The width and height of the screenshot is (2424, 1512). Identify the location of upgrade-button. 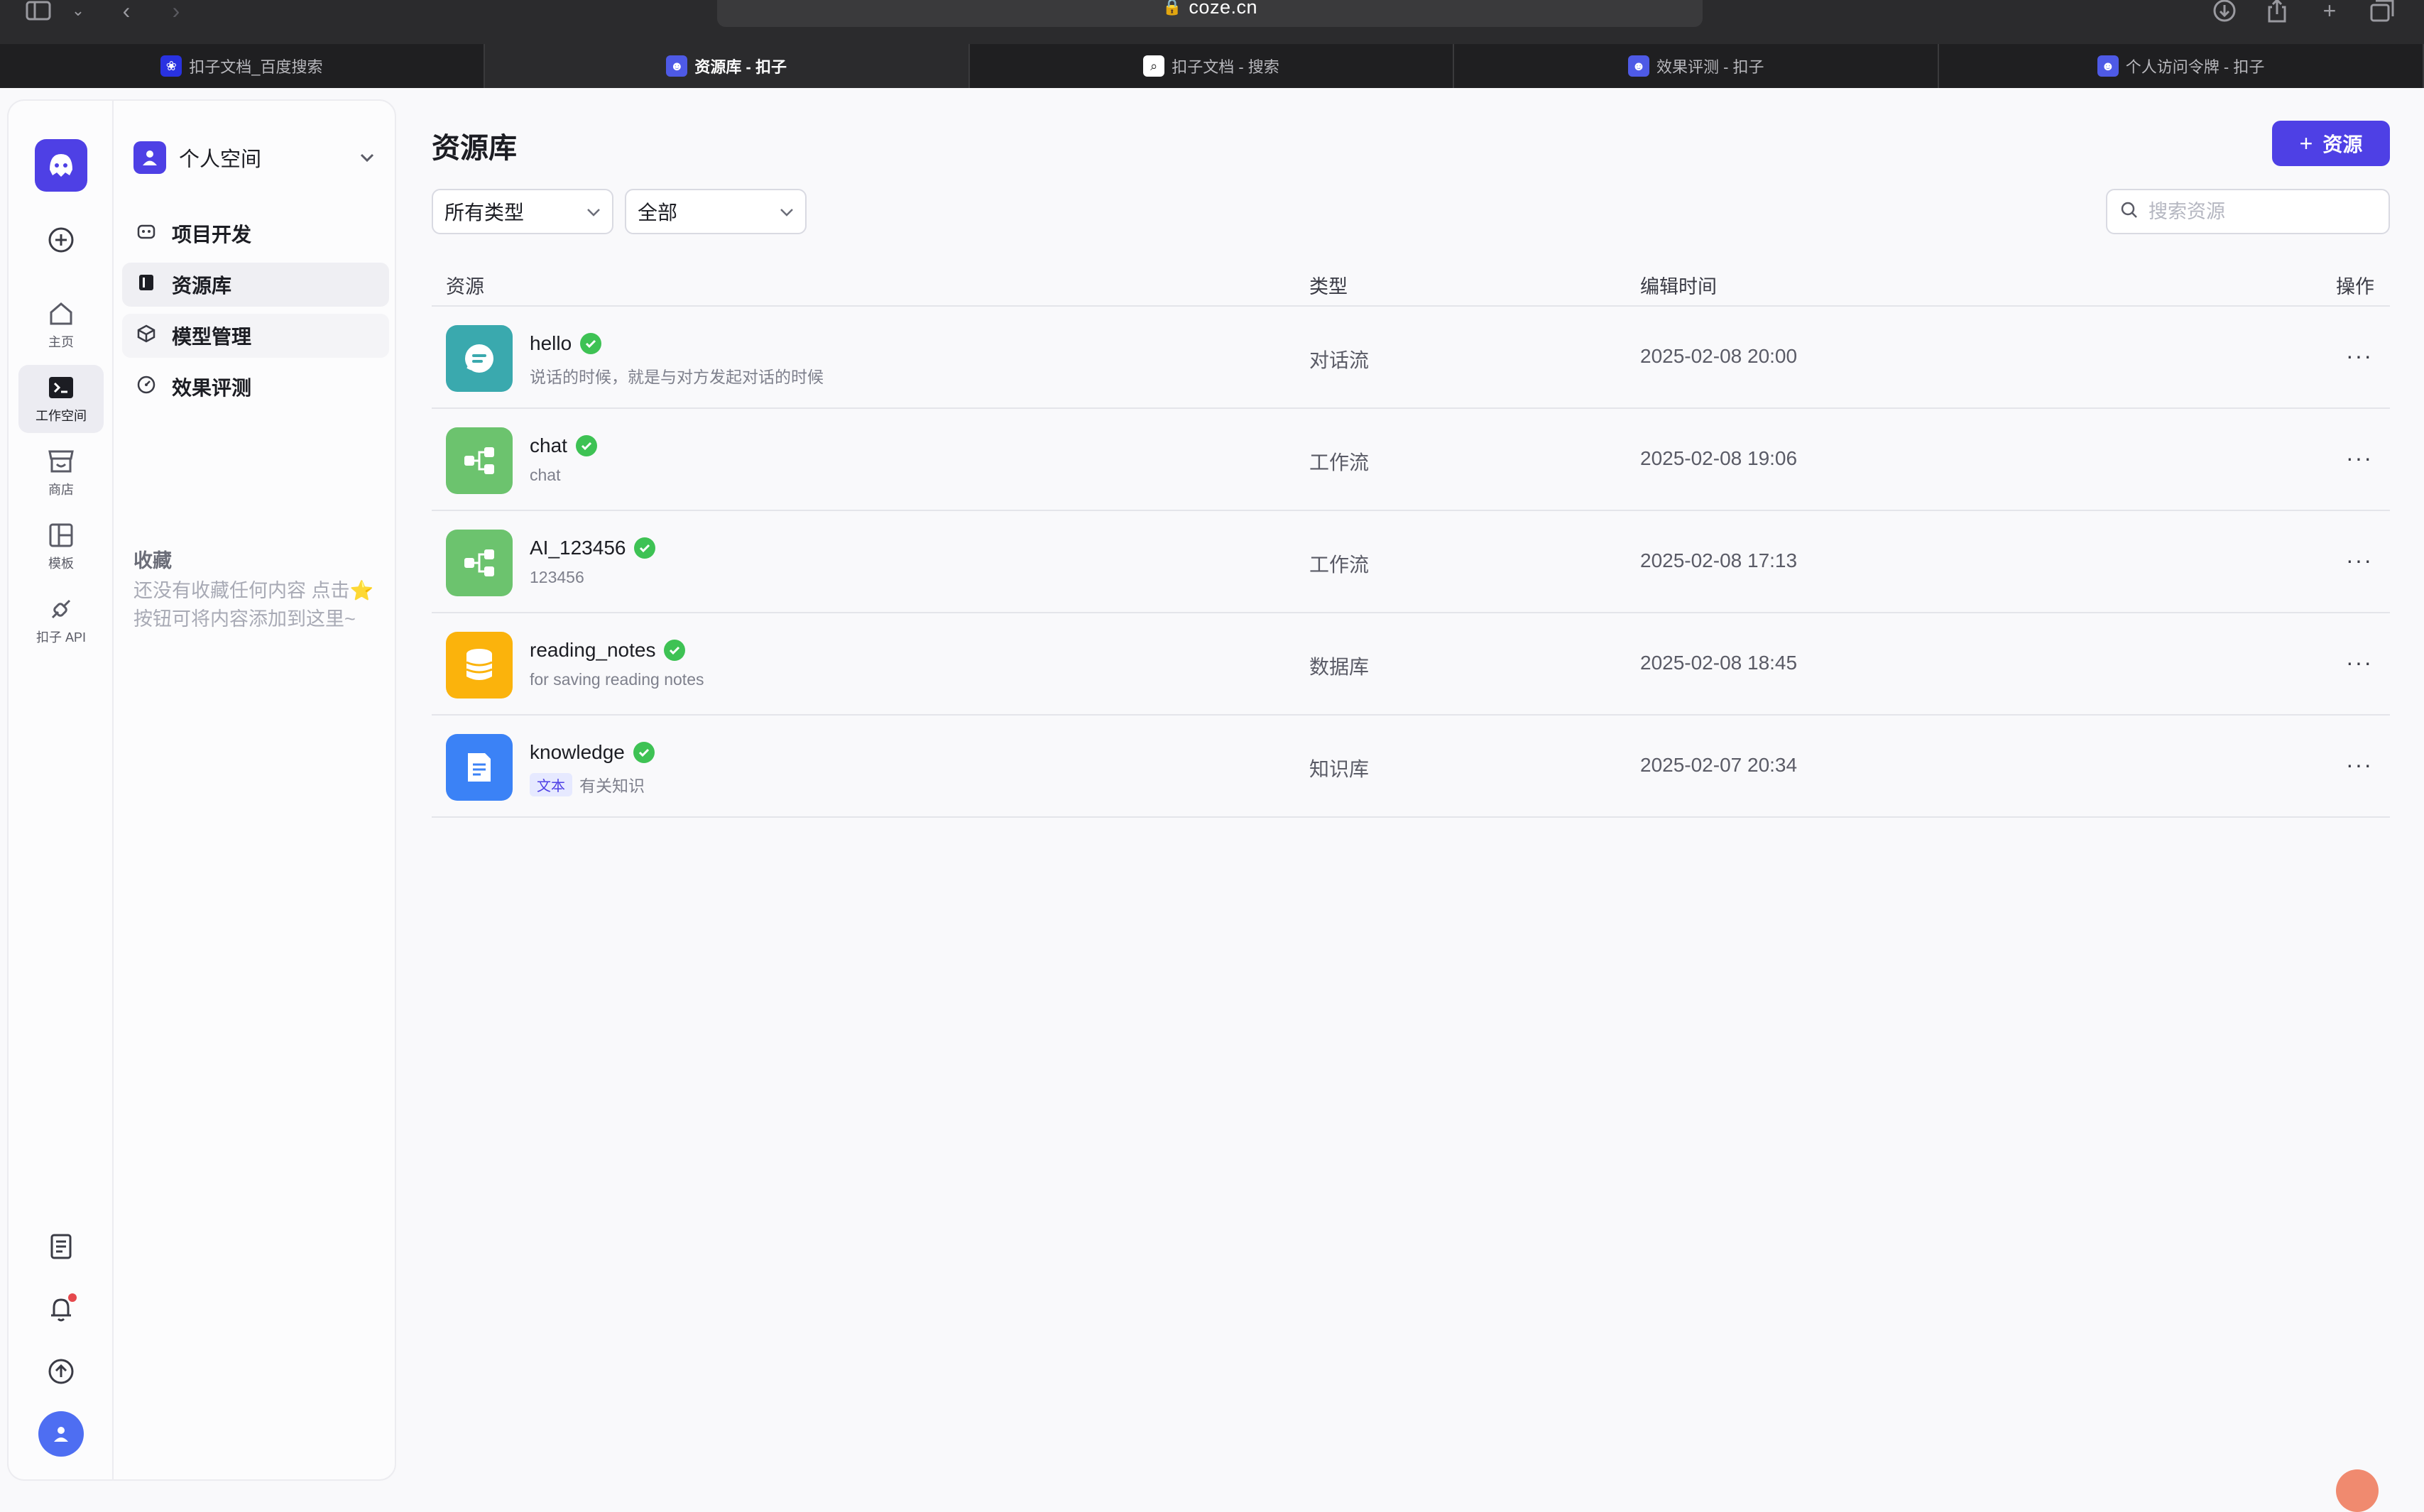
(61, 1372).